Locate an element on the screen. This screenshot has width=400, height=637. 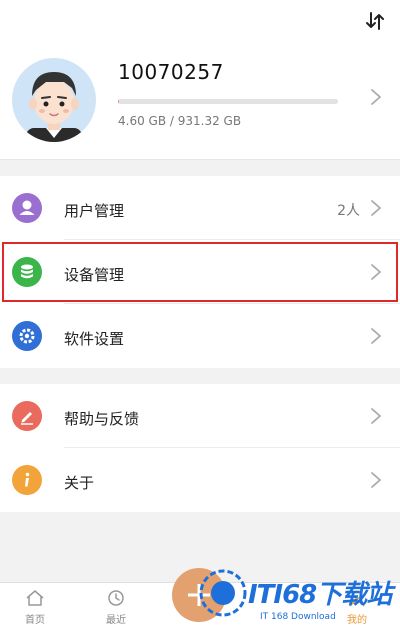
watermark-logo-icon is located at coordinates (223, 593).